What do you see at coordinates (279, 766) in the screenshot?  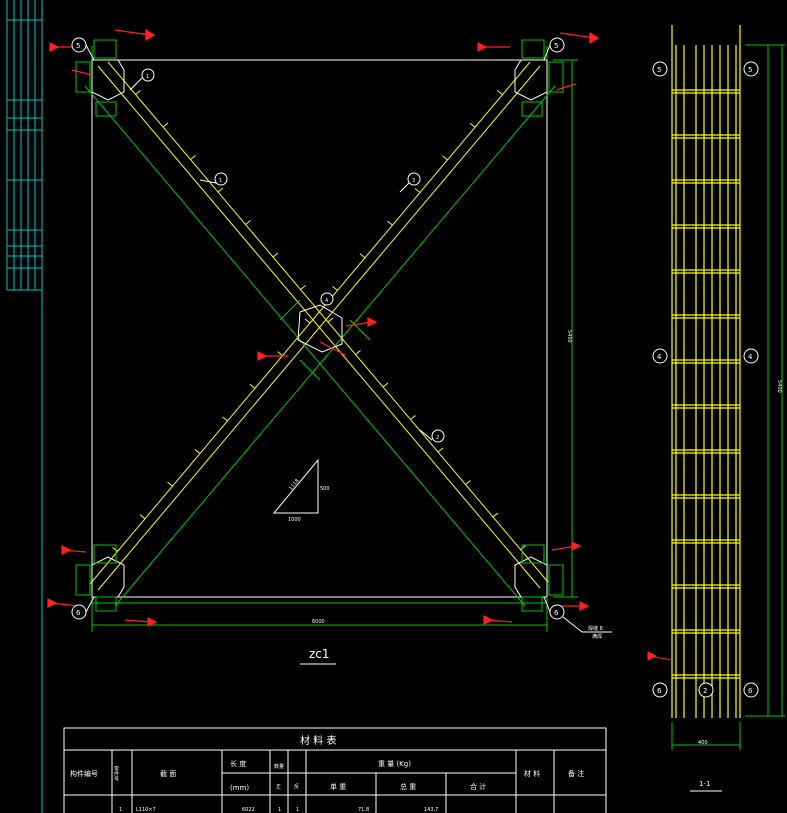 I see `th-quantity: 数量` at bounding box center [279, 766].